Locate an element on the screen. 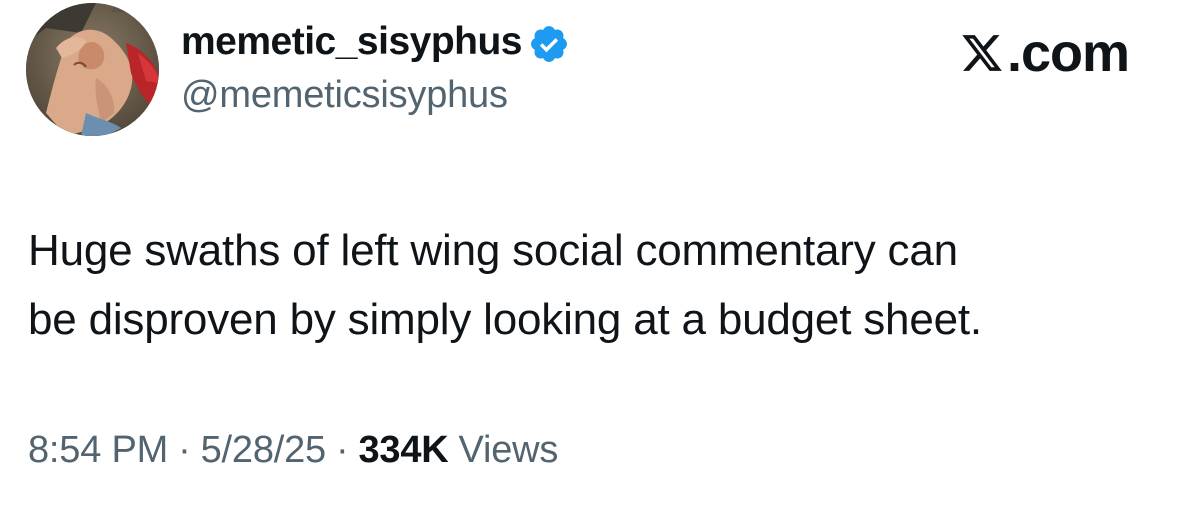  tweet-meta: 8:54 PM · 5/28/25 · 334K Views is located at coordinates (293, 450).